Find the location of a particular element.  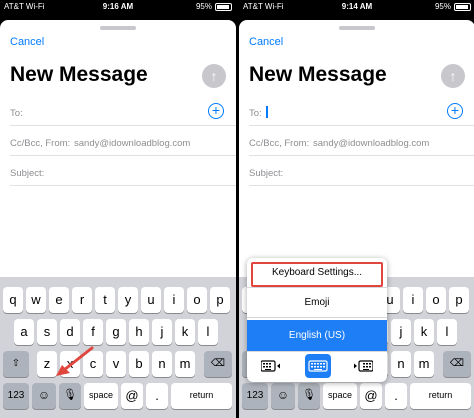

status-bar: AT&T Wi-Fi 9:14 AM 95% is located at coordinates (356, 7).